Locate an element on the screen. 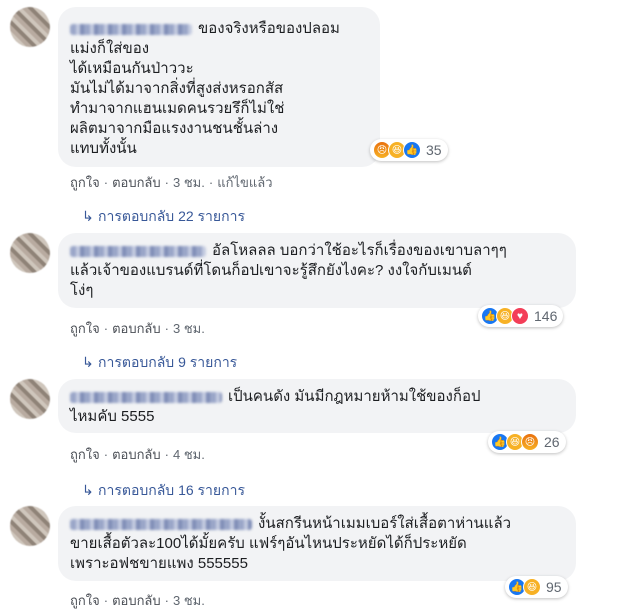  replies-label: การตอบกลับ 16 รายการ is located at coordinates (171, 490).